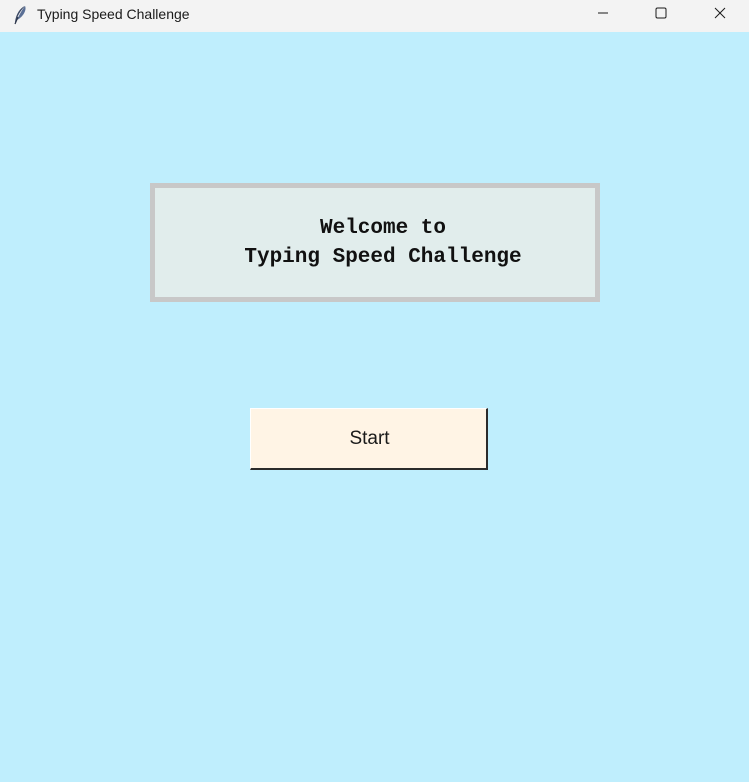 This screenshot has height=782, width=749. Describe the element at coordinates (20, 15) in the screenshot. I see `feather-icon` at that location.